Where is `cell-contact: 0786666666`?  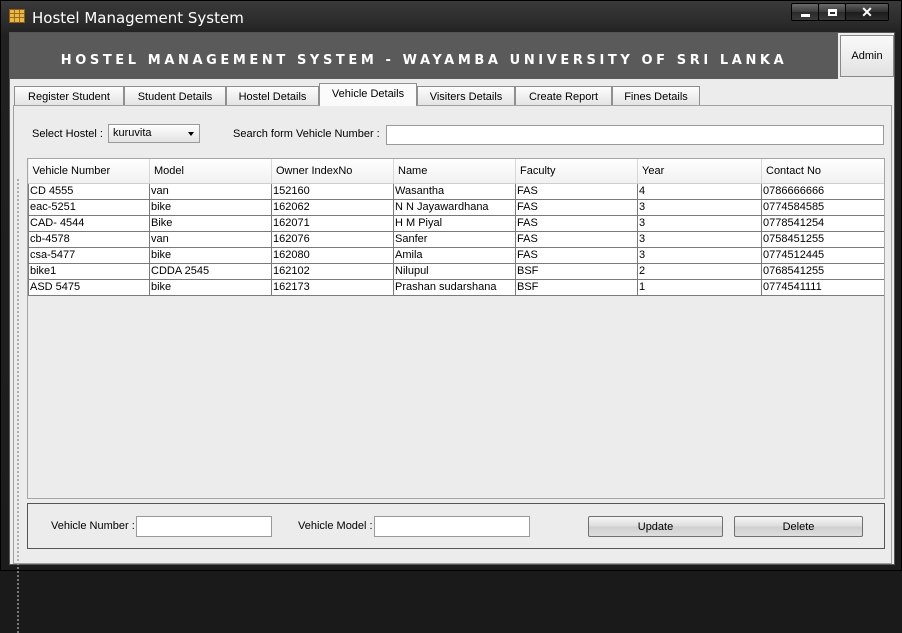 cell-contact: 0786666666 is located at coordinates (822, 191).